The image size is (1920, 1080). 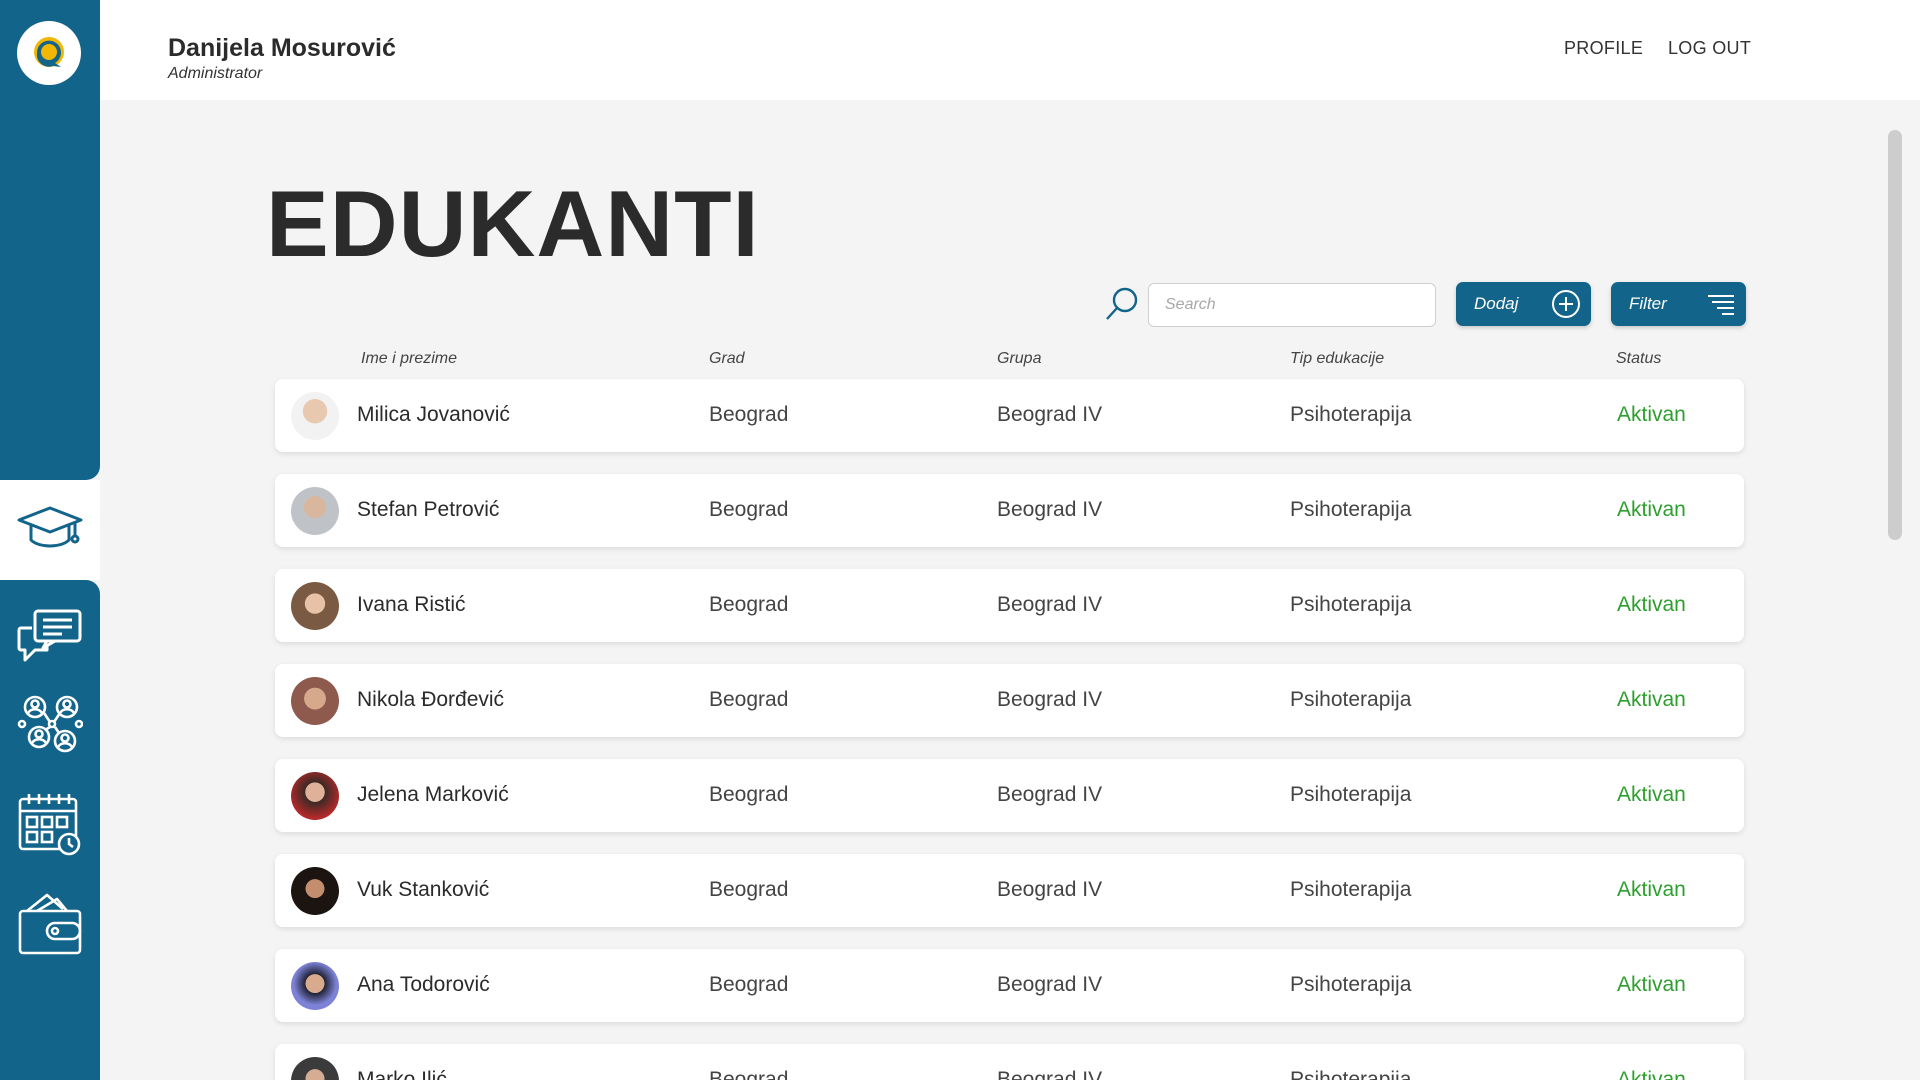 I want to click on row-name: Stefan Petrović, so click(x=428, y=509).